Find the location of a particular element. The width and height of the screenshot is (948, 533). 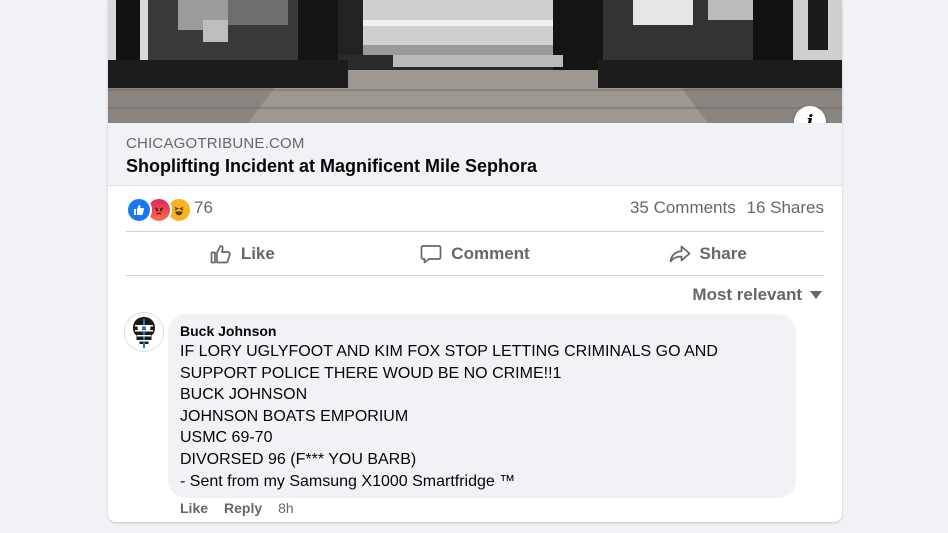

comment-line: JOHNSON BOATS EMPORIUM is located at coordinates (294, 416).